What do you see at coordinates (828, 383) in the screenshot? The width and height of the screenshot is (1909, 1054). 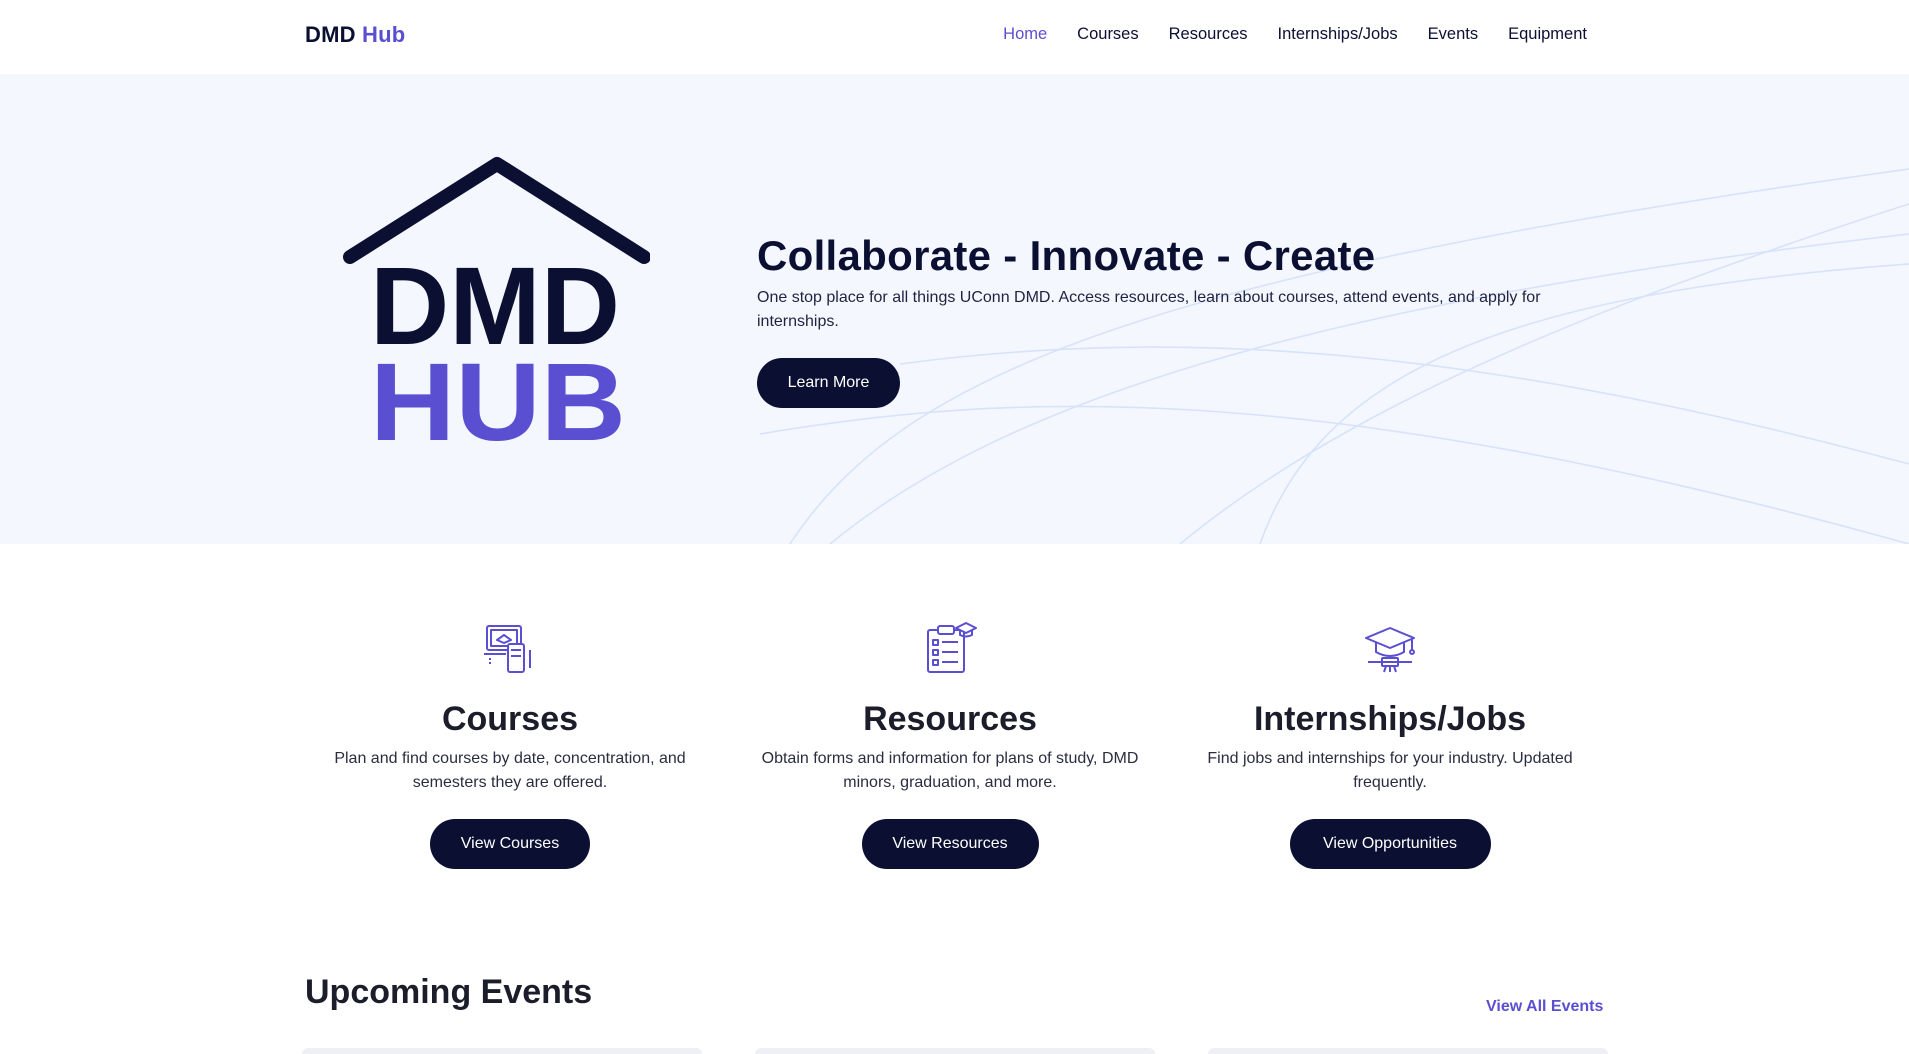 I see `learn-more-button: Learn More` at bounding box center [828, 383].